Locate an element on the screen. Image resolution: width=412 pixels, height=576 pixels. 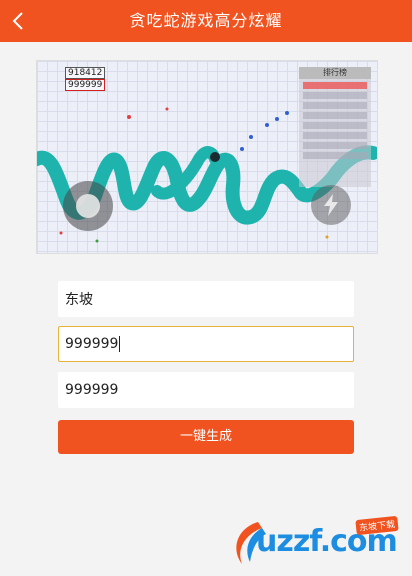
lightning-icon is located at coordinates (331, 205).